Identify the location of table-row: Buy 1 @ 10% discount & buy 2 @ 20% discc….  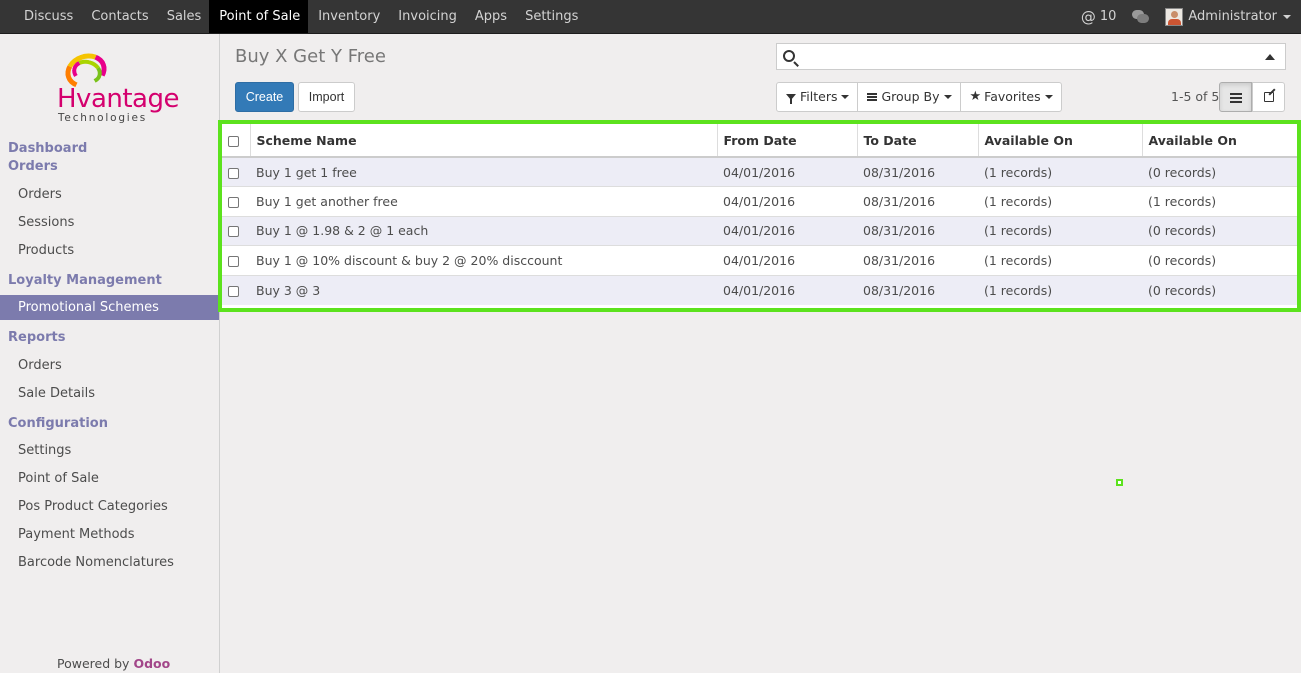
(759, 260).